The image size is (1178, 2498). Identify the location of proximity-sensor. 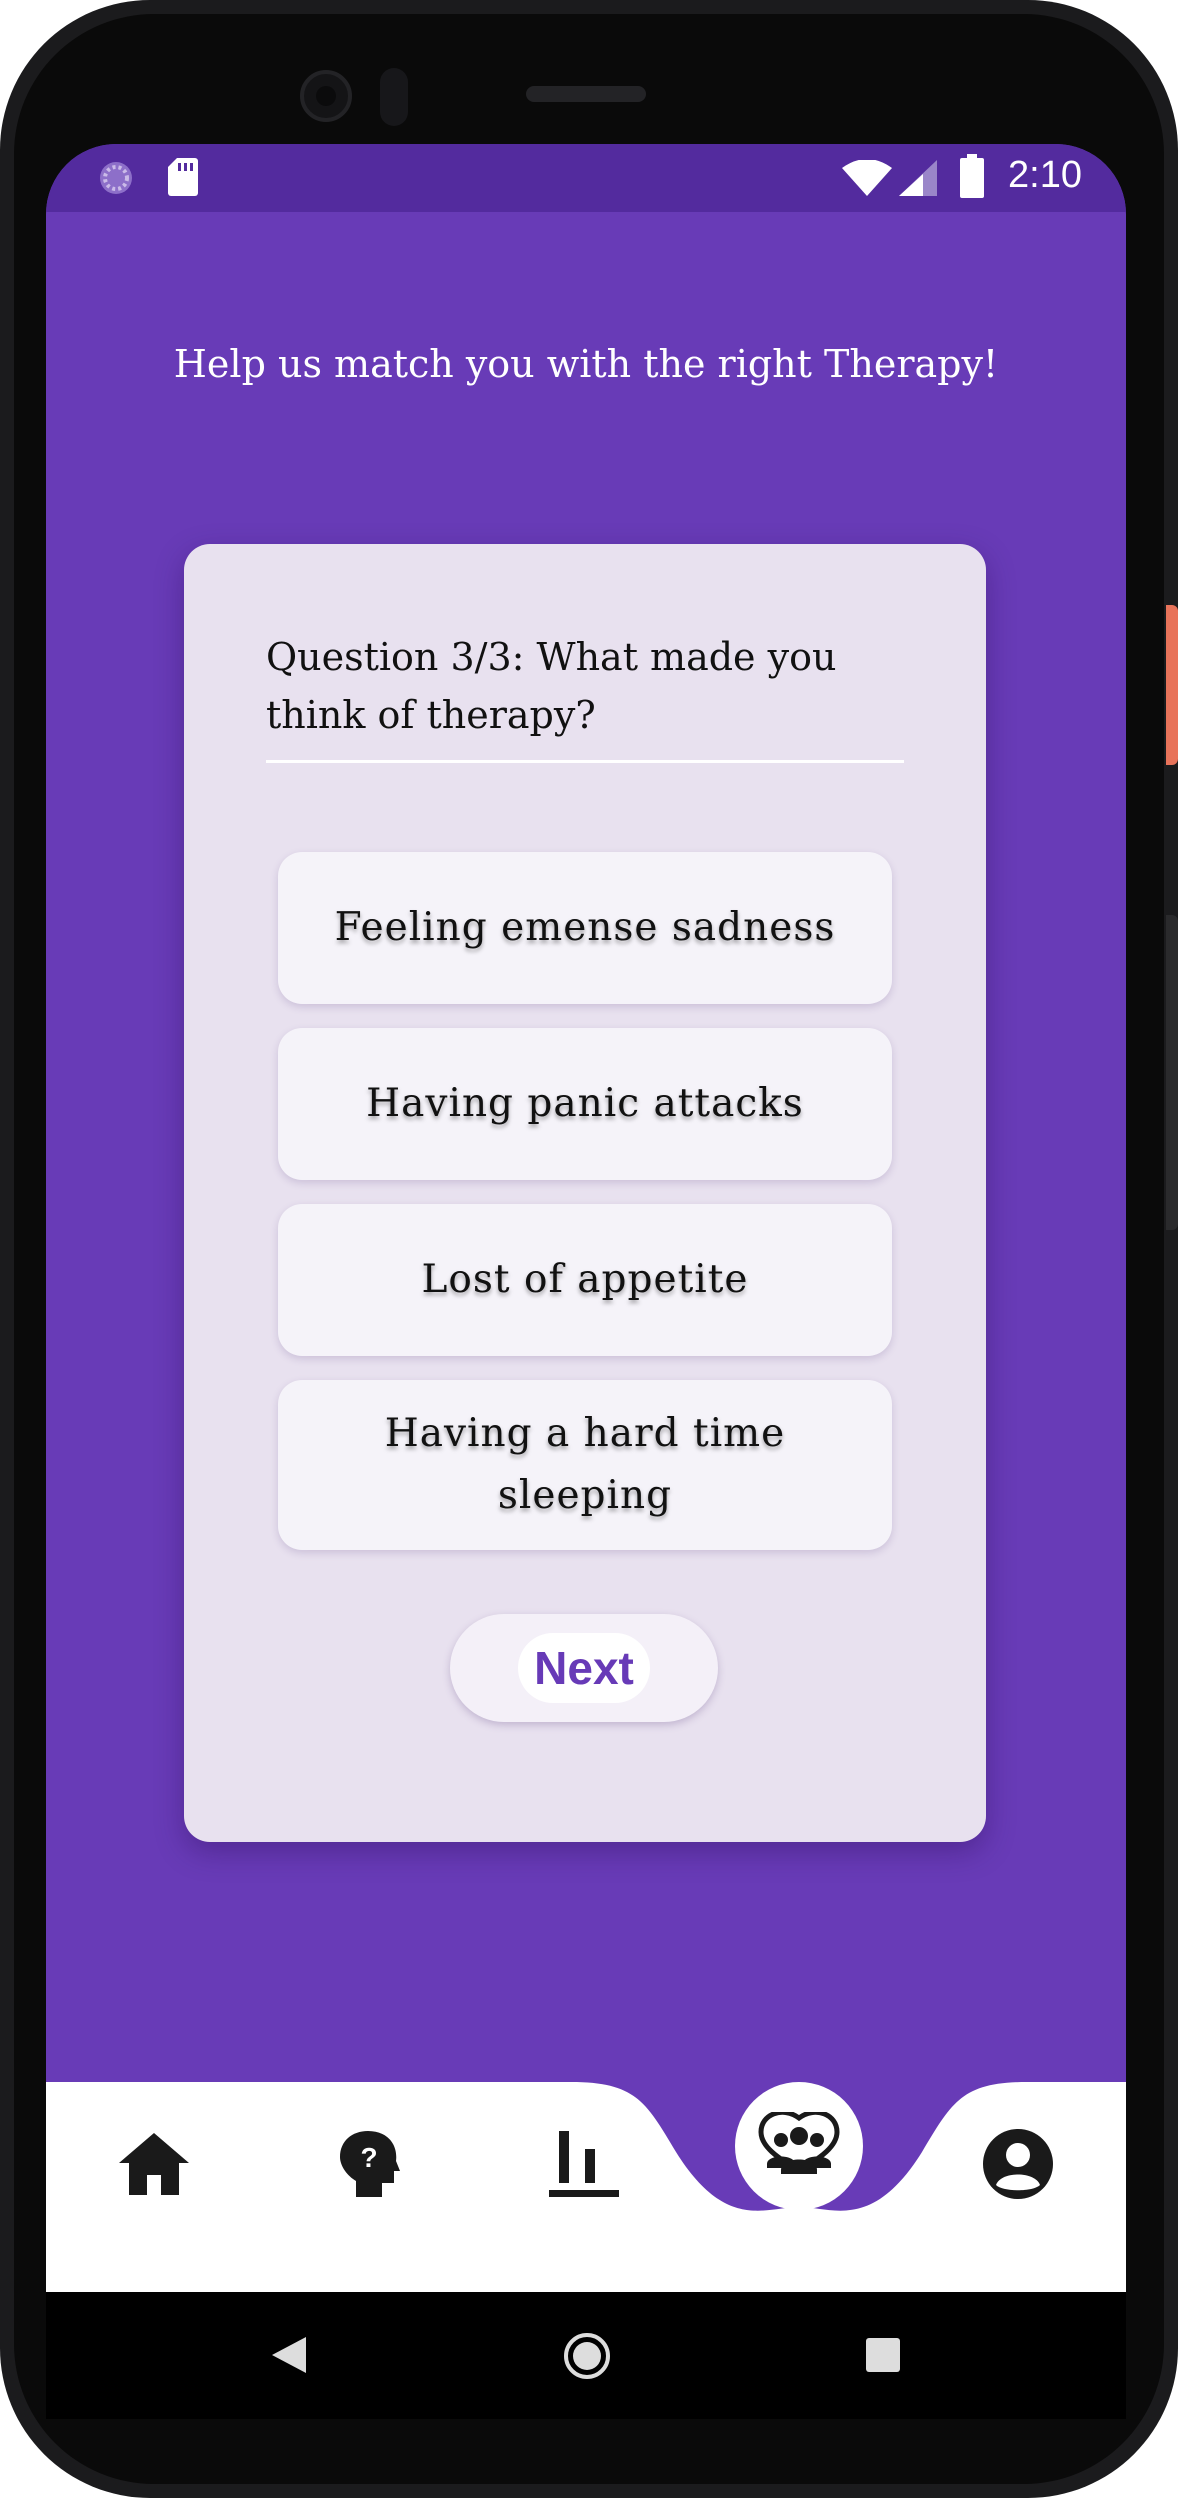
(394, 97).